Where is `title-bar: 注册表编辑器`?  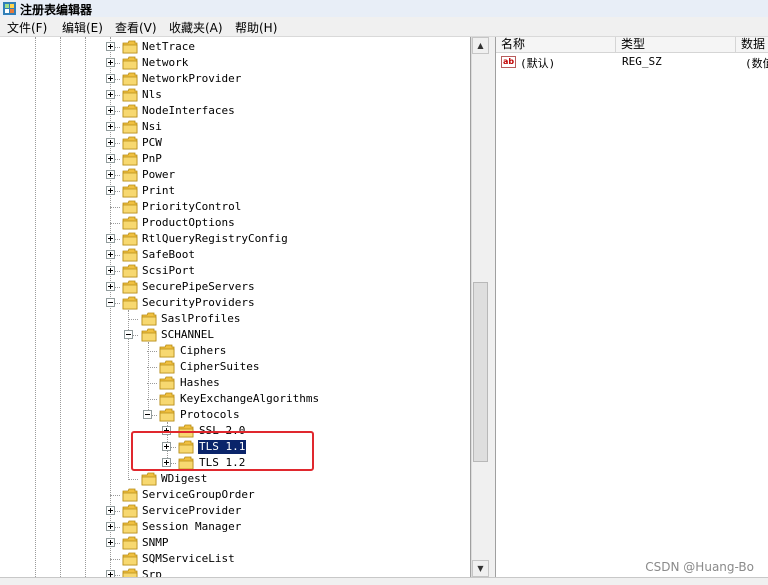
title-bar: 注册表编辑器 is located at coordinates (384, 8).